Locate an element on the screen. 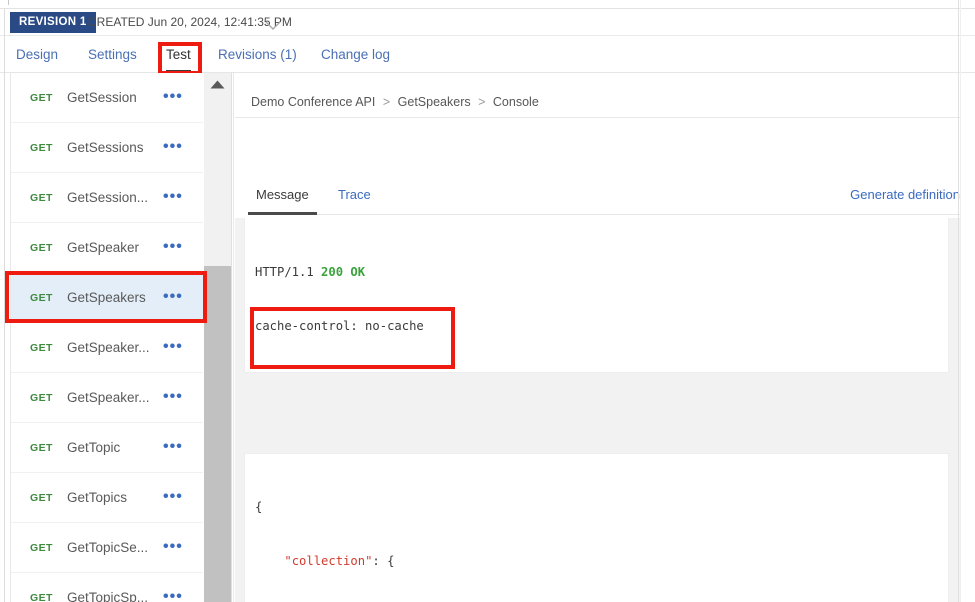 The image size is (975, 602). operation-row-gettopics: GET GetTopics ••• is located at coordinates (107, 498).